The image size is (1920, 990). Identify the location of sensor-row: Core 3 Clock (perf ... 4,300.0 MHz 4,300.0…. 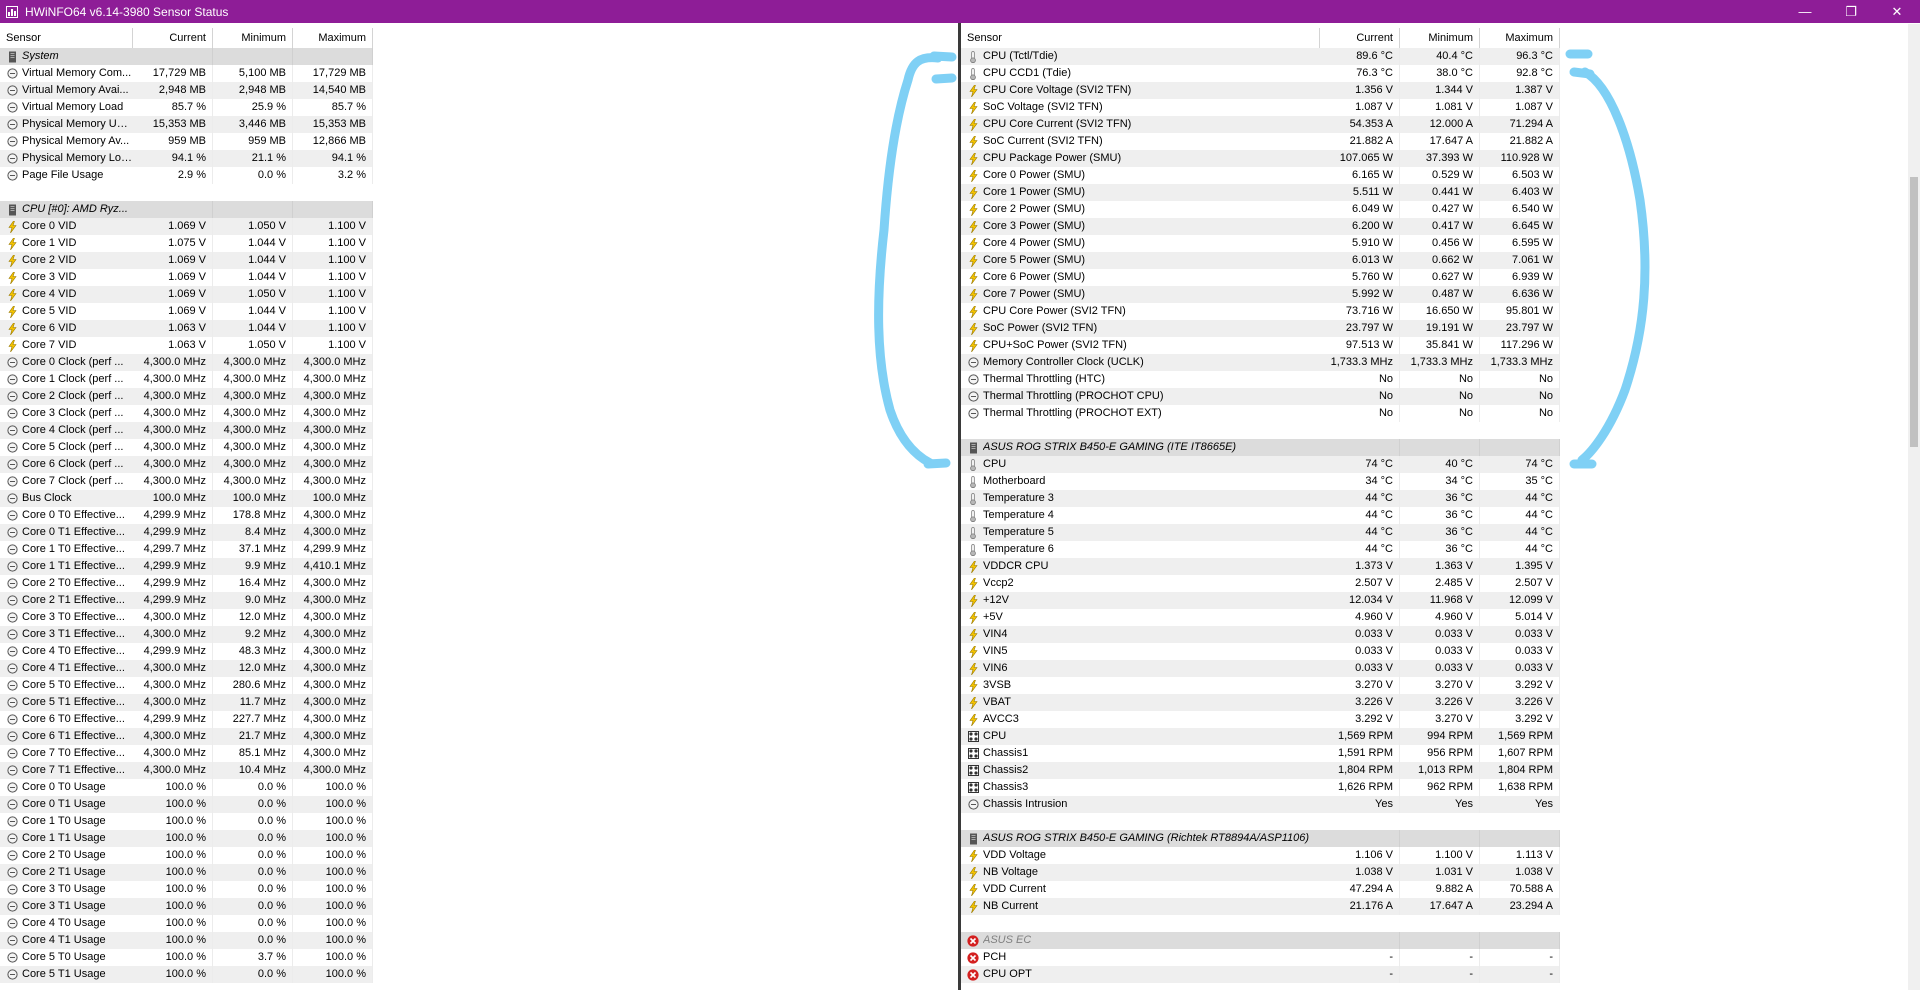
(186, 413).